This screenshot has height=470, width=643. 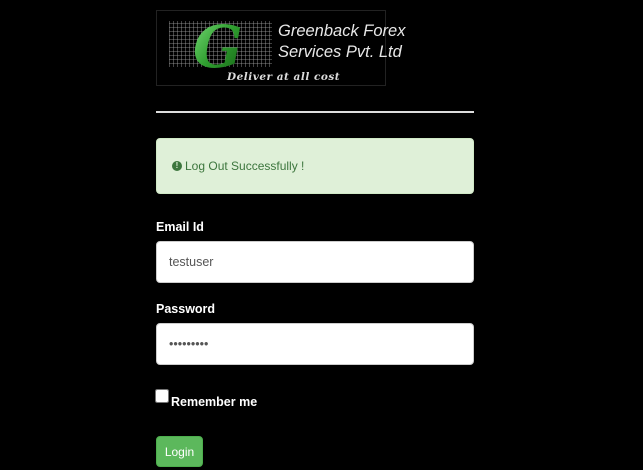 I want to click on header-divider, so click(x=315, y=112).